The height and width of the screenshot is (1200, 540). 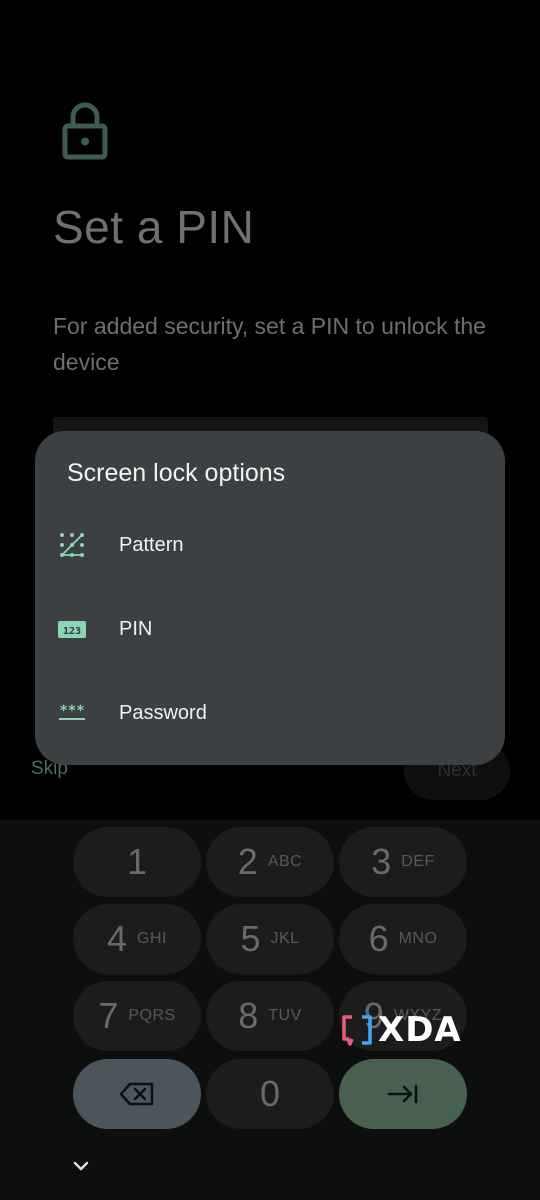 I want to click on chevron-down-icon, so click(x=81, y=1166).